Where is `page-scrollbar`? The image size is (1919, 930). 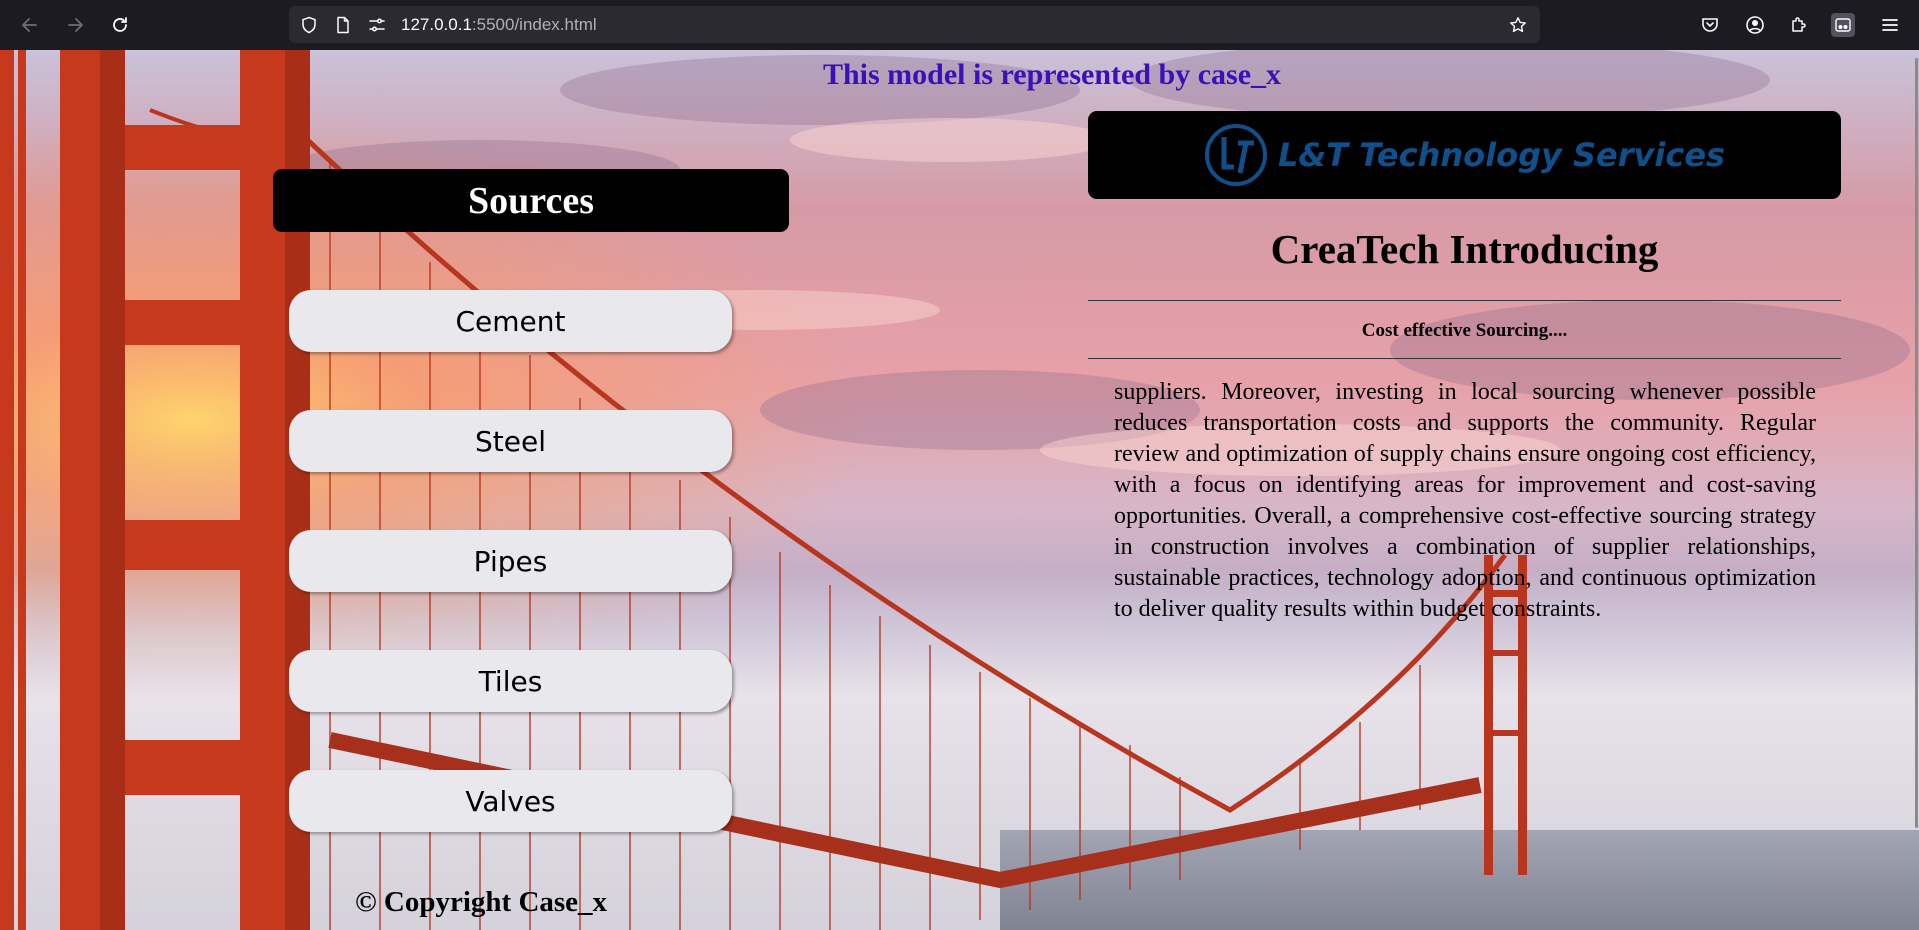 page-scrollbar is located at coordinates (1916, 490).